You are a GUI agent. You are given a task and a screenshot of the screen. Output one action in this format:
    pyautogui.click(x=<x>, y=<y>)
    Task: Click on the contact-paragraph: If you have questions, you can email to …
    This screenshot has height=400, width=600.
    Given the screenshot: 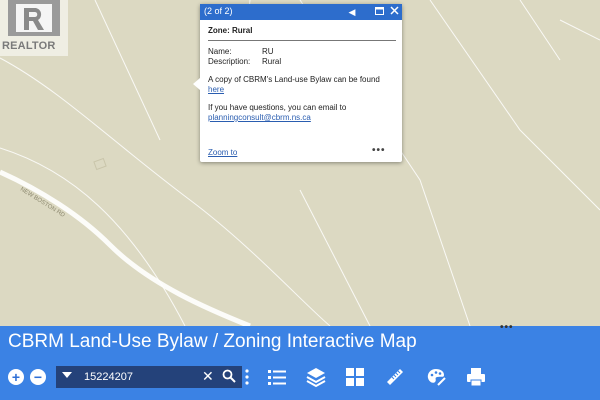 What is the action you would take?
    pyautogui.click(x=302, y=113)
    